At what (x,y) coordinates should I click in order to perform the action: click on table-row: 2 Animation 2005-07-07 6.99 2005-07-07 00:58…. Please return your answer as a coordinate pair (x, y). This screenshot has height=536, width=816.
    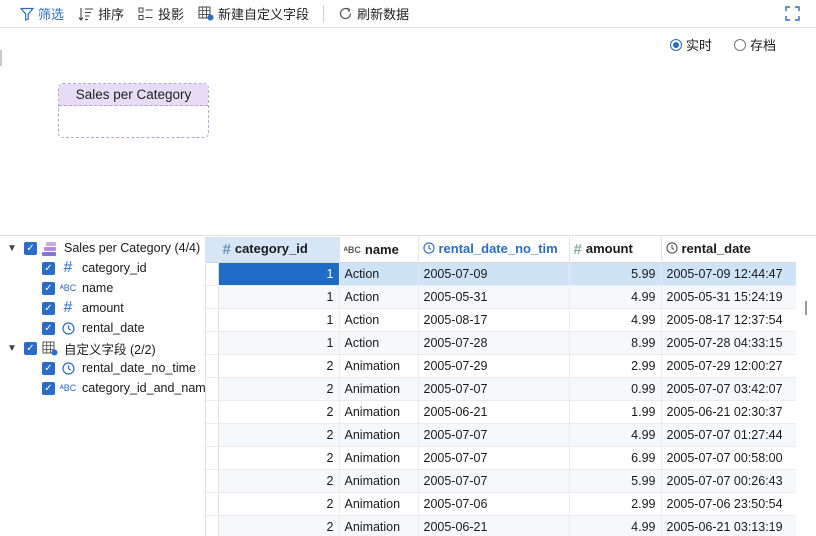
    Looking at the image, I should click on (501, 458).